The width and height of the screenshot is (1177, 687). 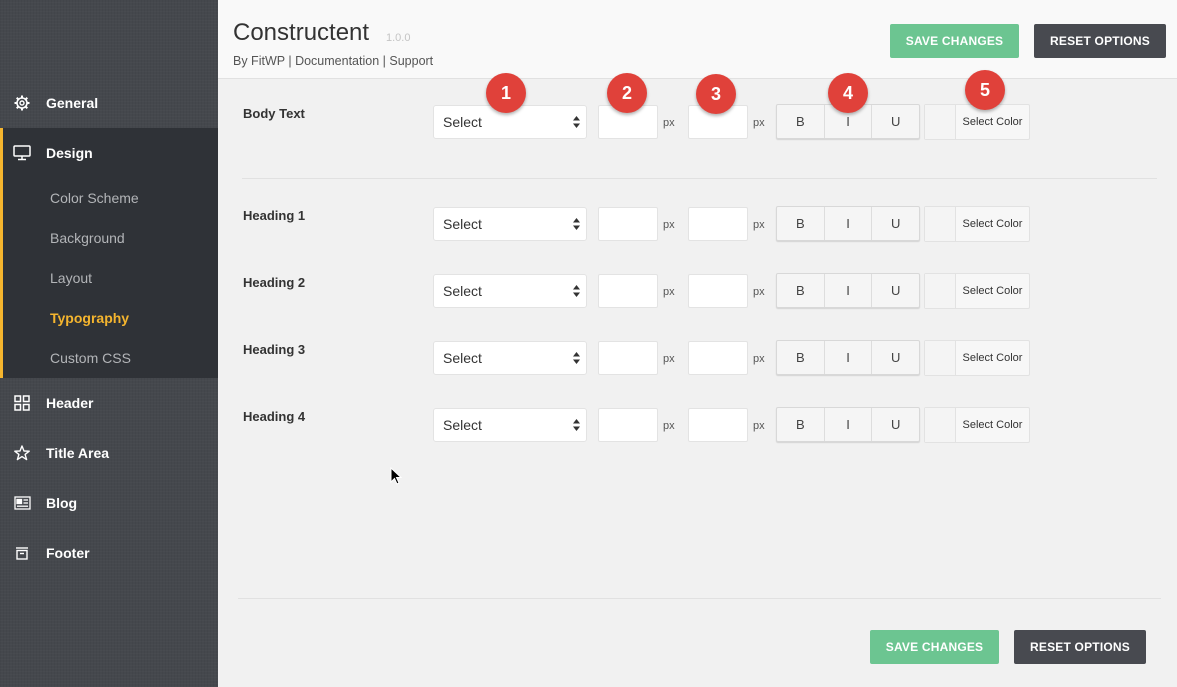 I want to click on sidebar-item-label: Header, so click(x=70, y=403).